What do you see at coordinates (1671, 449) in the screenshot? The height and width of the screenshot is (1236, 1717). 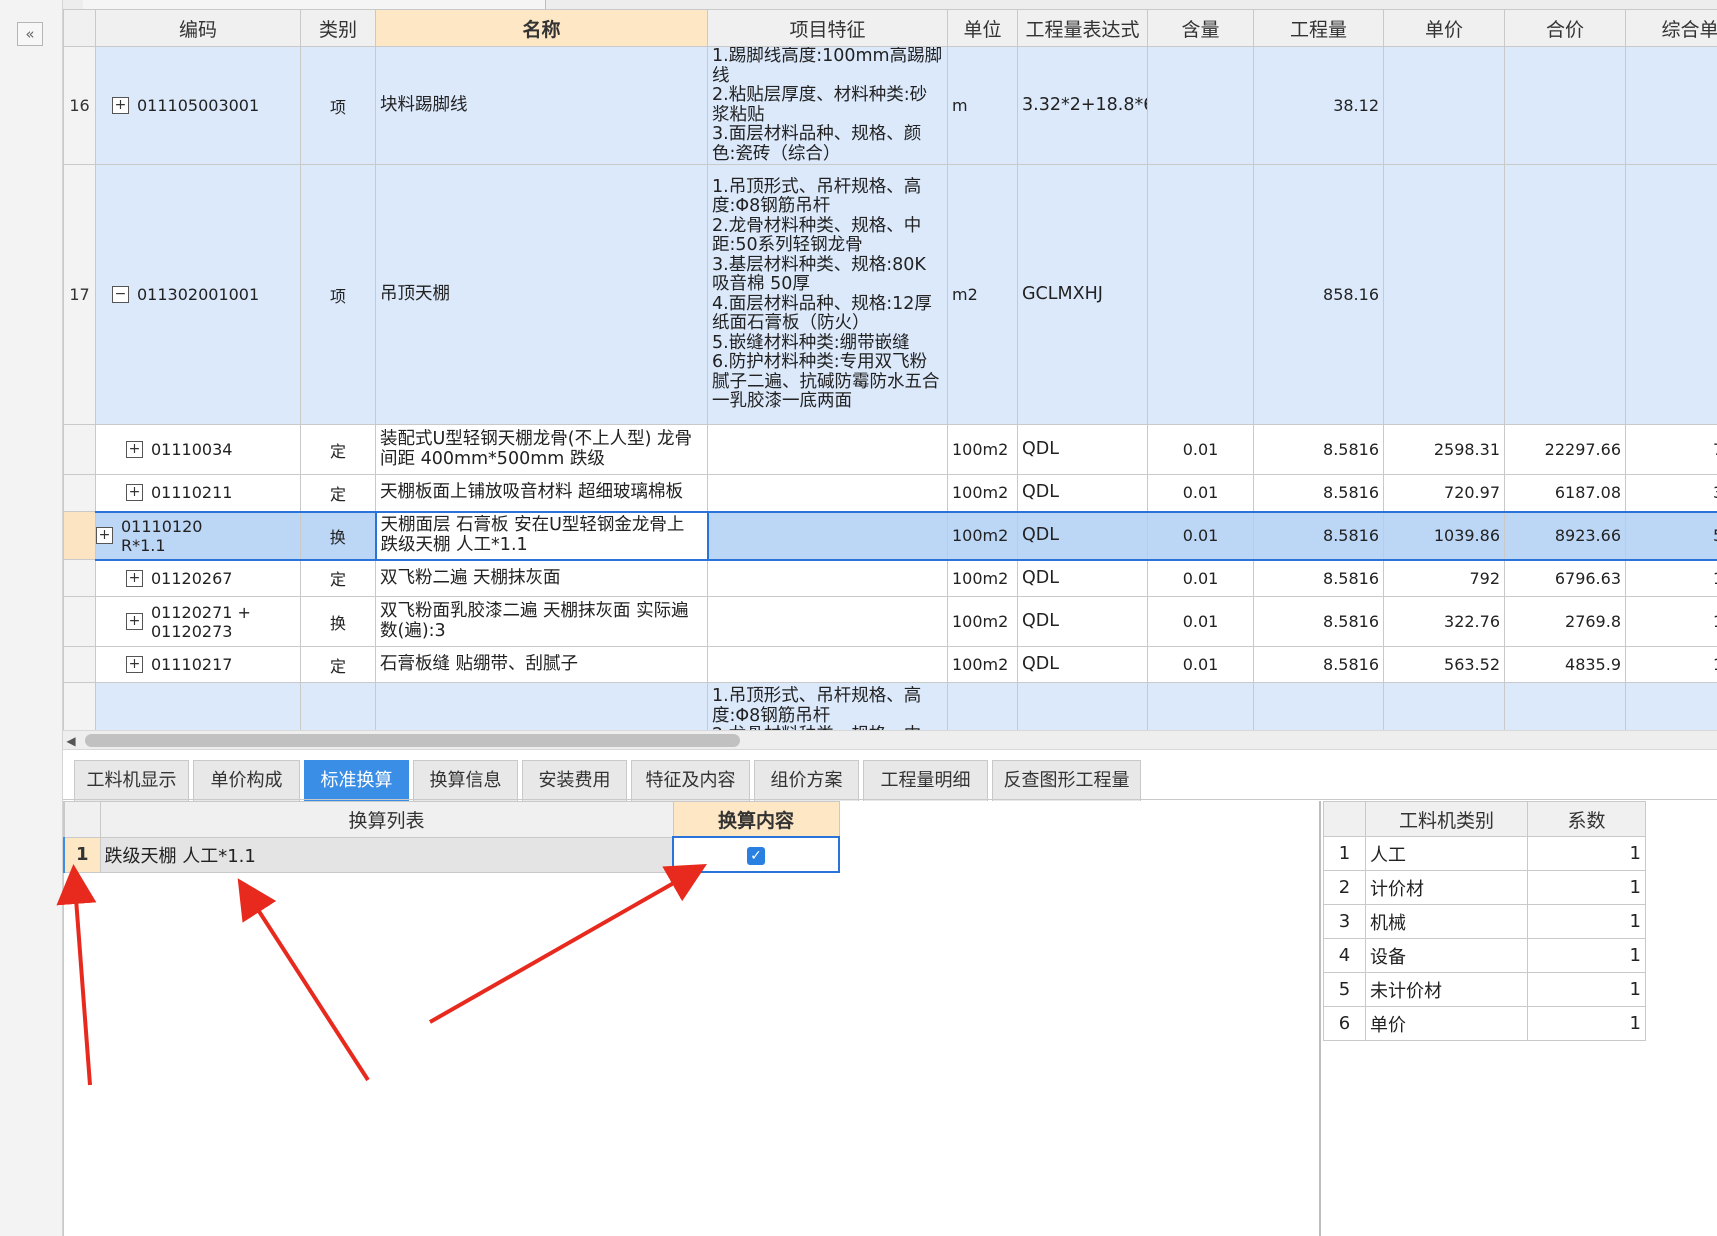 I see `row-unit-price: 7927.1` at bounding box center [1671, 449].